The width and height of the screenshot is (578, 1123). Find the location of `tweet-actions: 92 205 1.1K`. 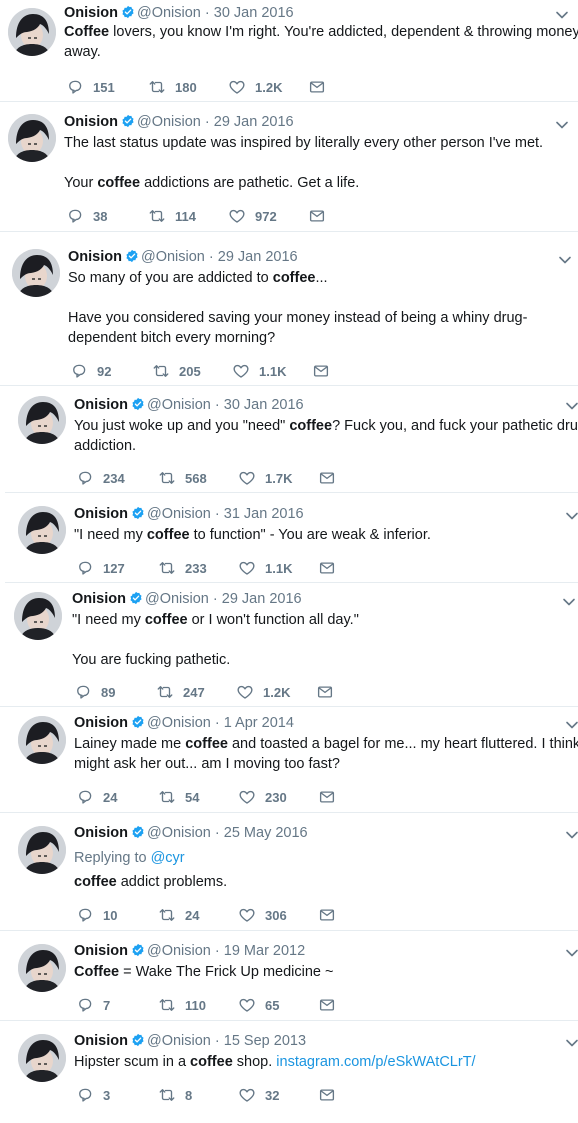

tweet-actions: 92 205 1.1K is located at coordinates (205, 371).